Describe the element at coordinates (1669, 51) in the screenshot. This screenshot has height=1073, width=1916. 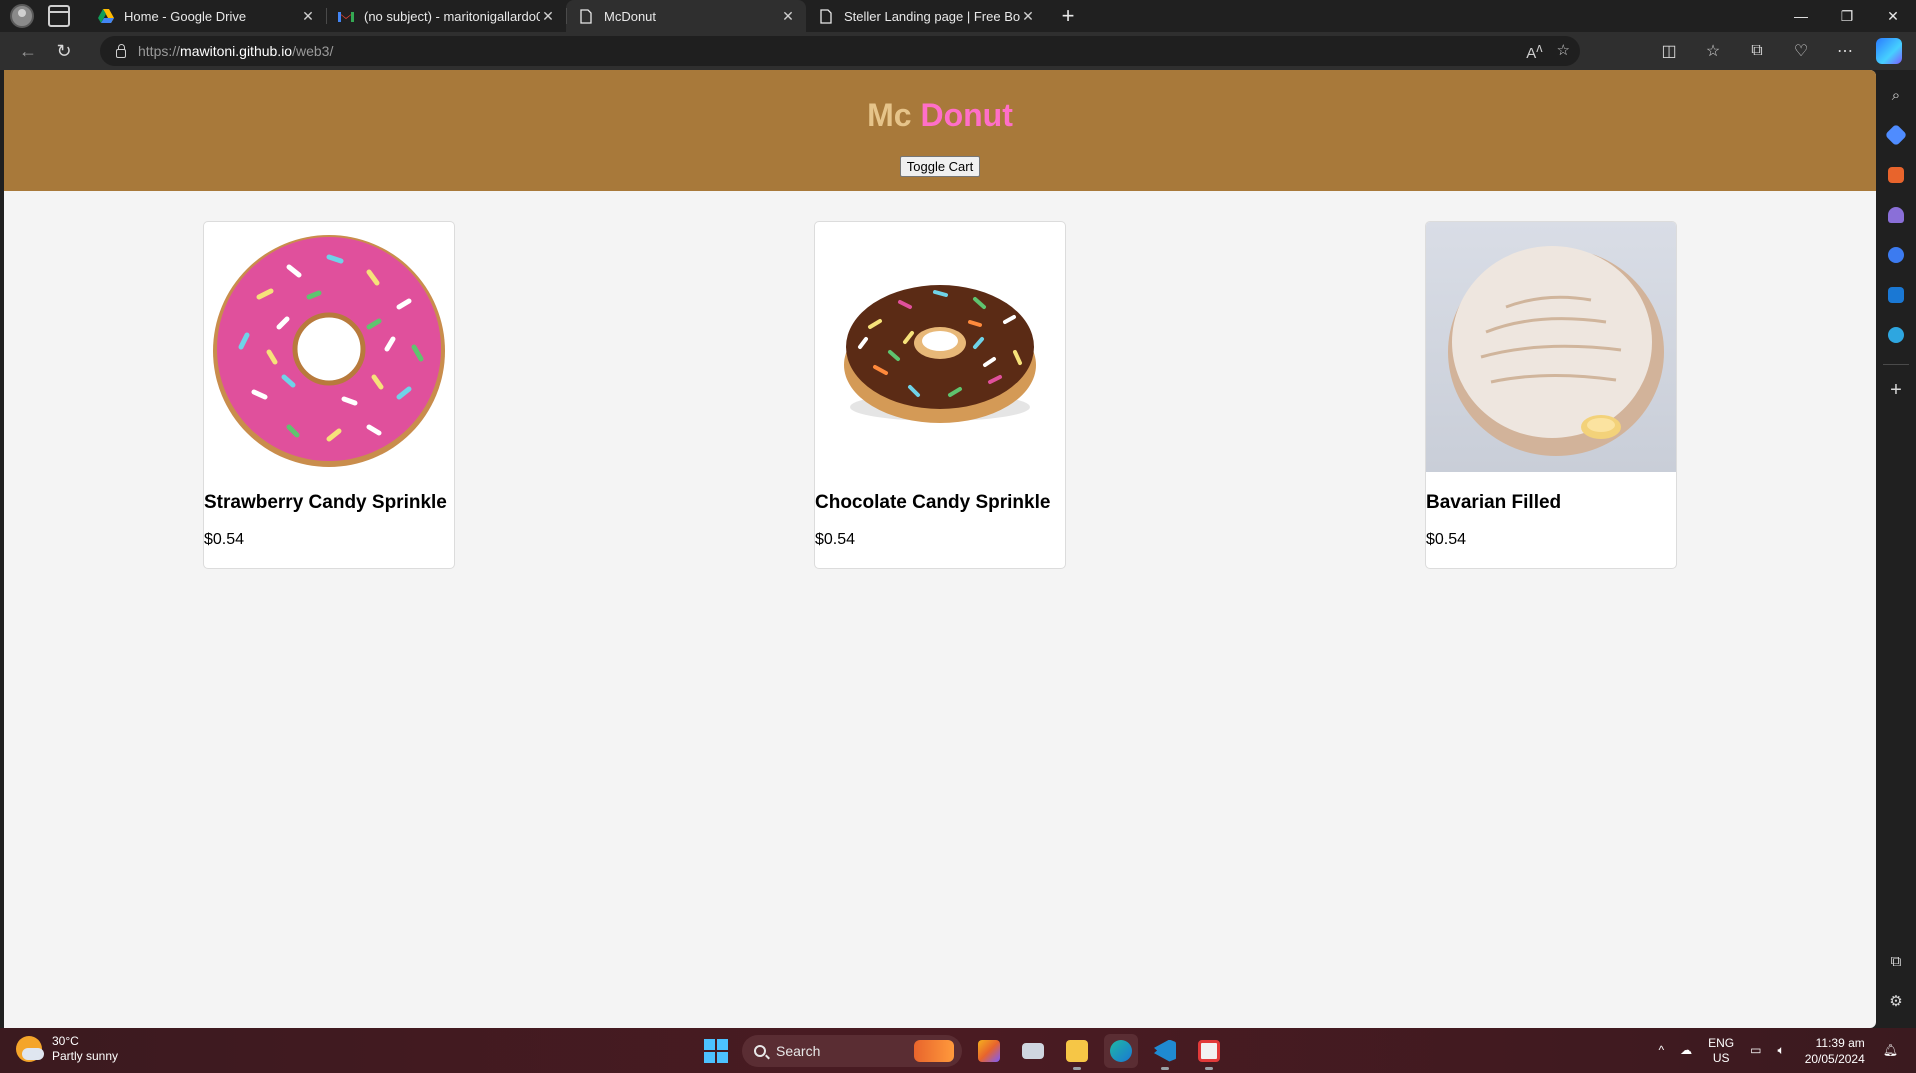
I see `split-screen-icon: ◫` at that location.